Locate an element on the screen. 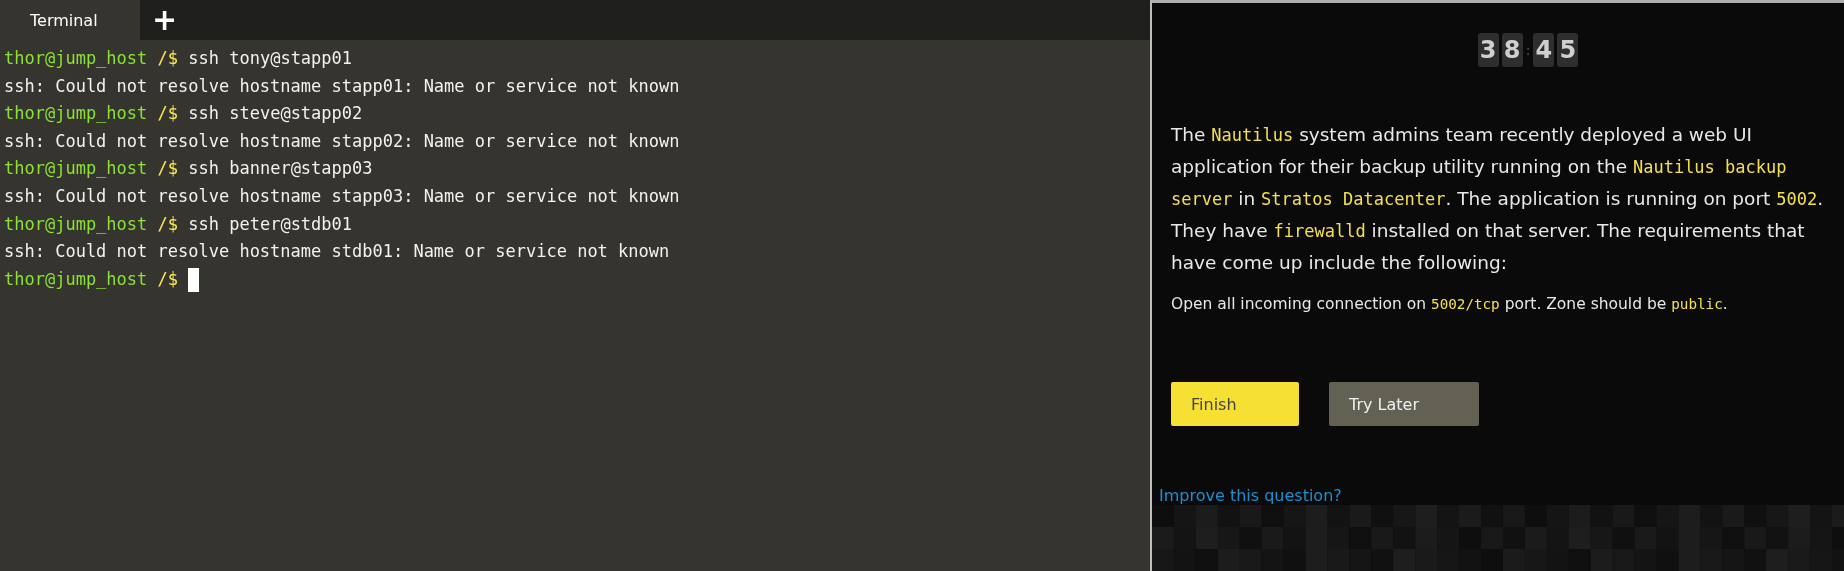 This screenshot has height=571, width=1844. timer-digit: 5 is located at coordinates (1568, 50).